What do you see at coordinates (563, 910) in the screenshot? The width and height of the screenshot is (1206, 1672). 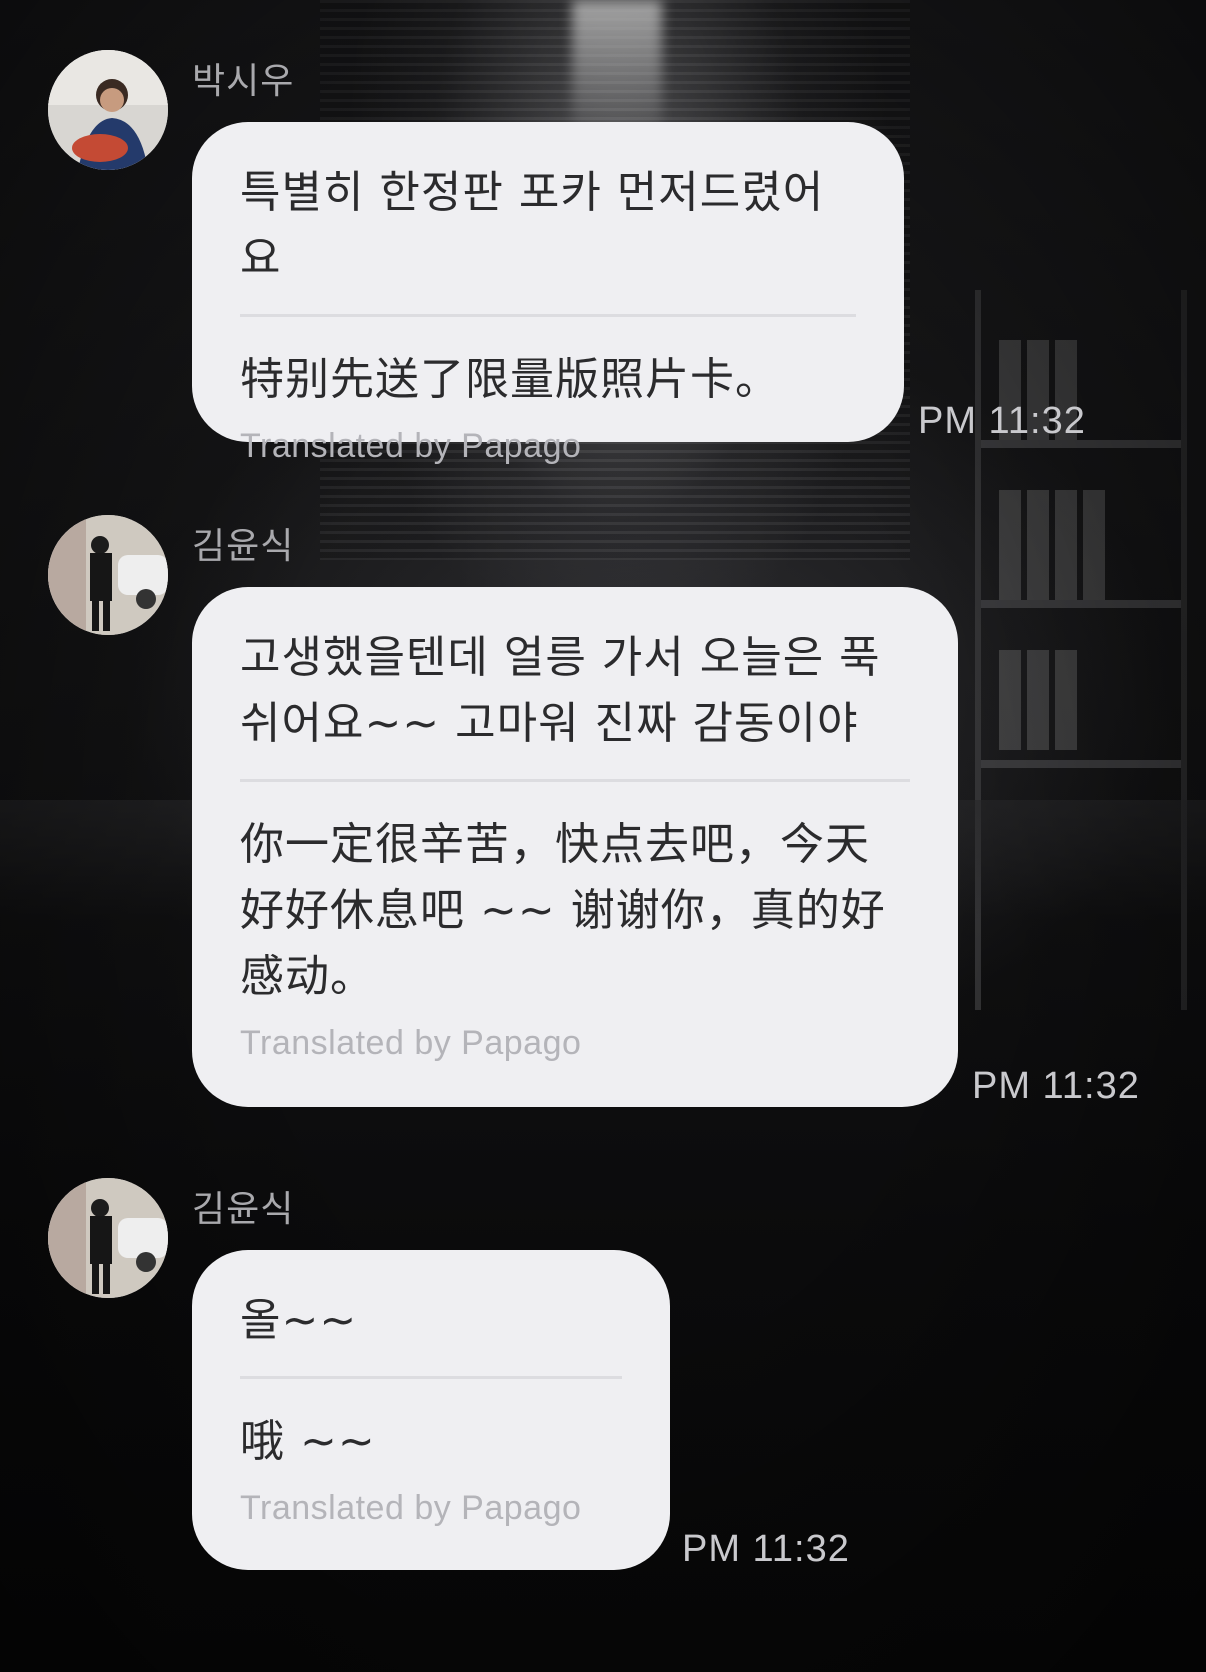 I see `translated-text: 你一定很辛苦，快点去吧，今天好好休息吧 ~~ 谢谢你，真的好感动。` at bounding box center [563, 910].